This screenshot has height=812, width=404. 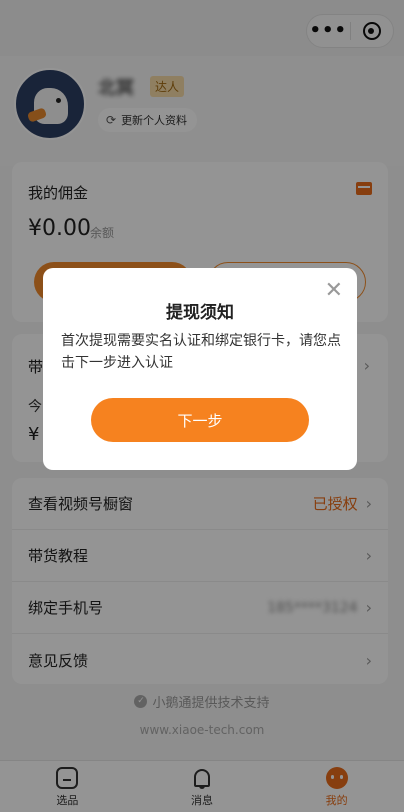 What do you see at coordinates (200, 420) in the screenshot?
I see `next-step-button: 下一步` at bounding box center [200, 420].